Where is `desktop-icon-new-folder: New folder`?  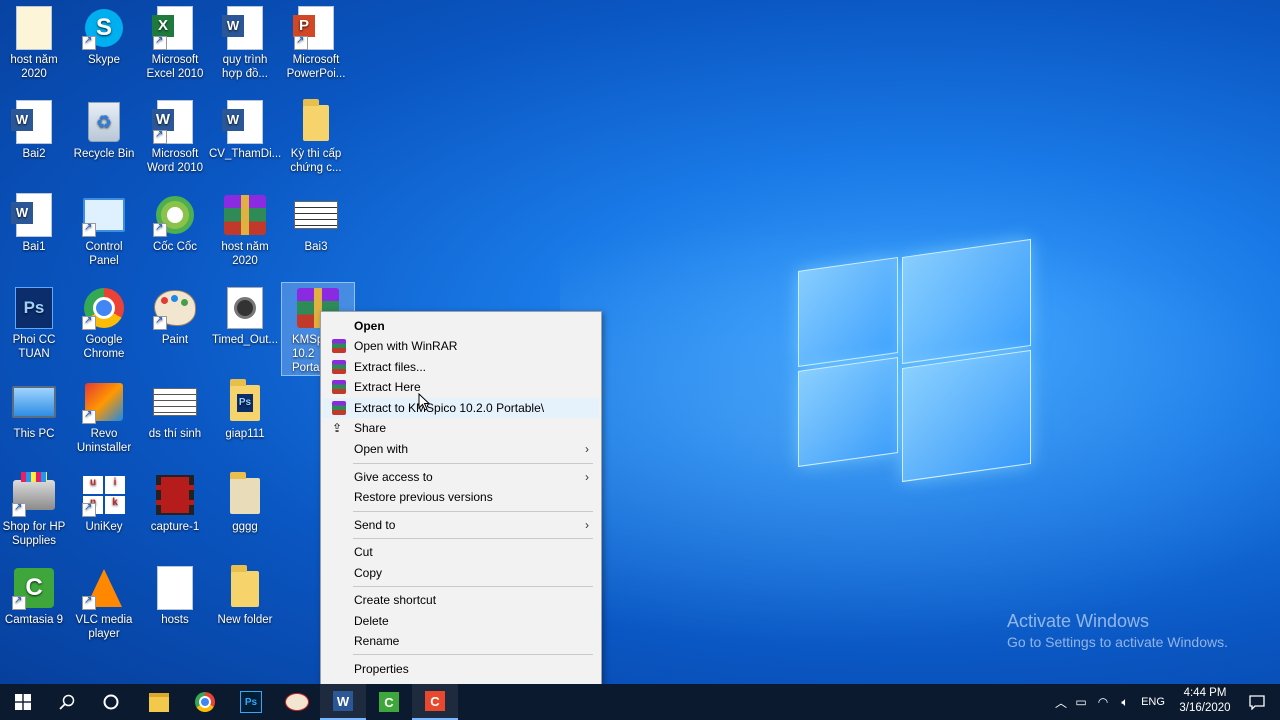
desktop-icon-new-folder: New folder is located at coordinates (245, 596).